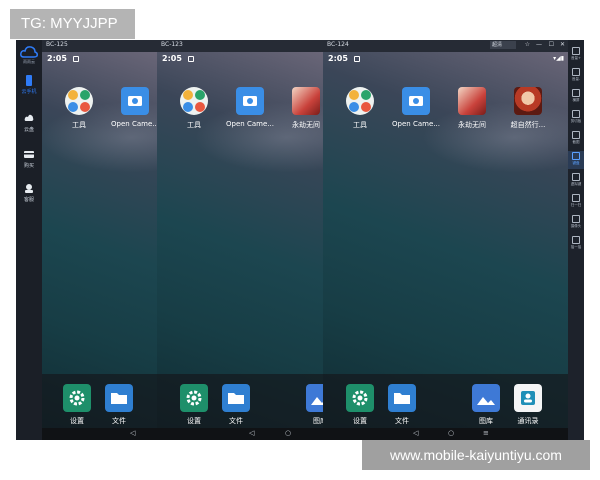 The image size is (600, 480). What do you see at coordinates (576, 226) in the screenshot?
I see `toolbar-label: 摄像头` at bounding box center [576, 226].